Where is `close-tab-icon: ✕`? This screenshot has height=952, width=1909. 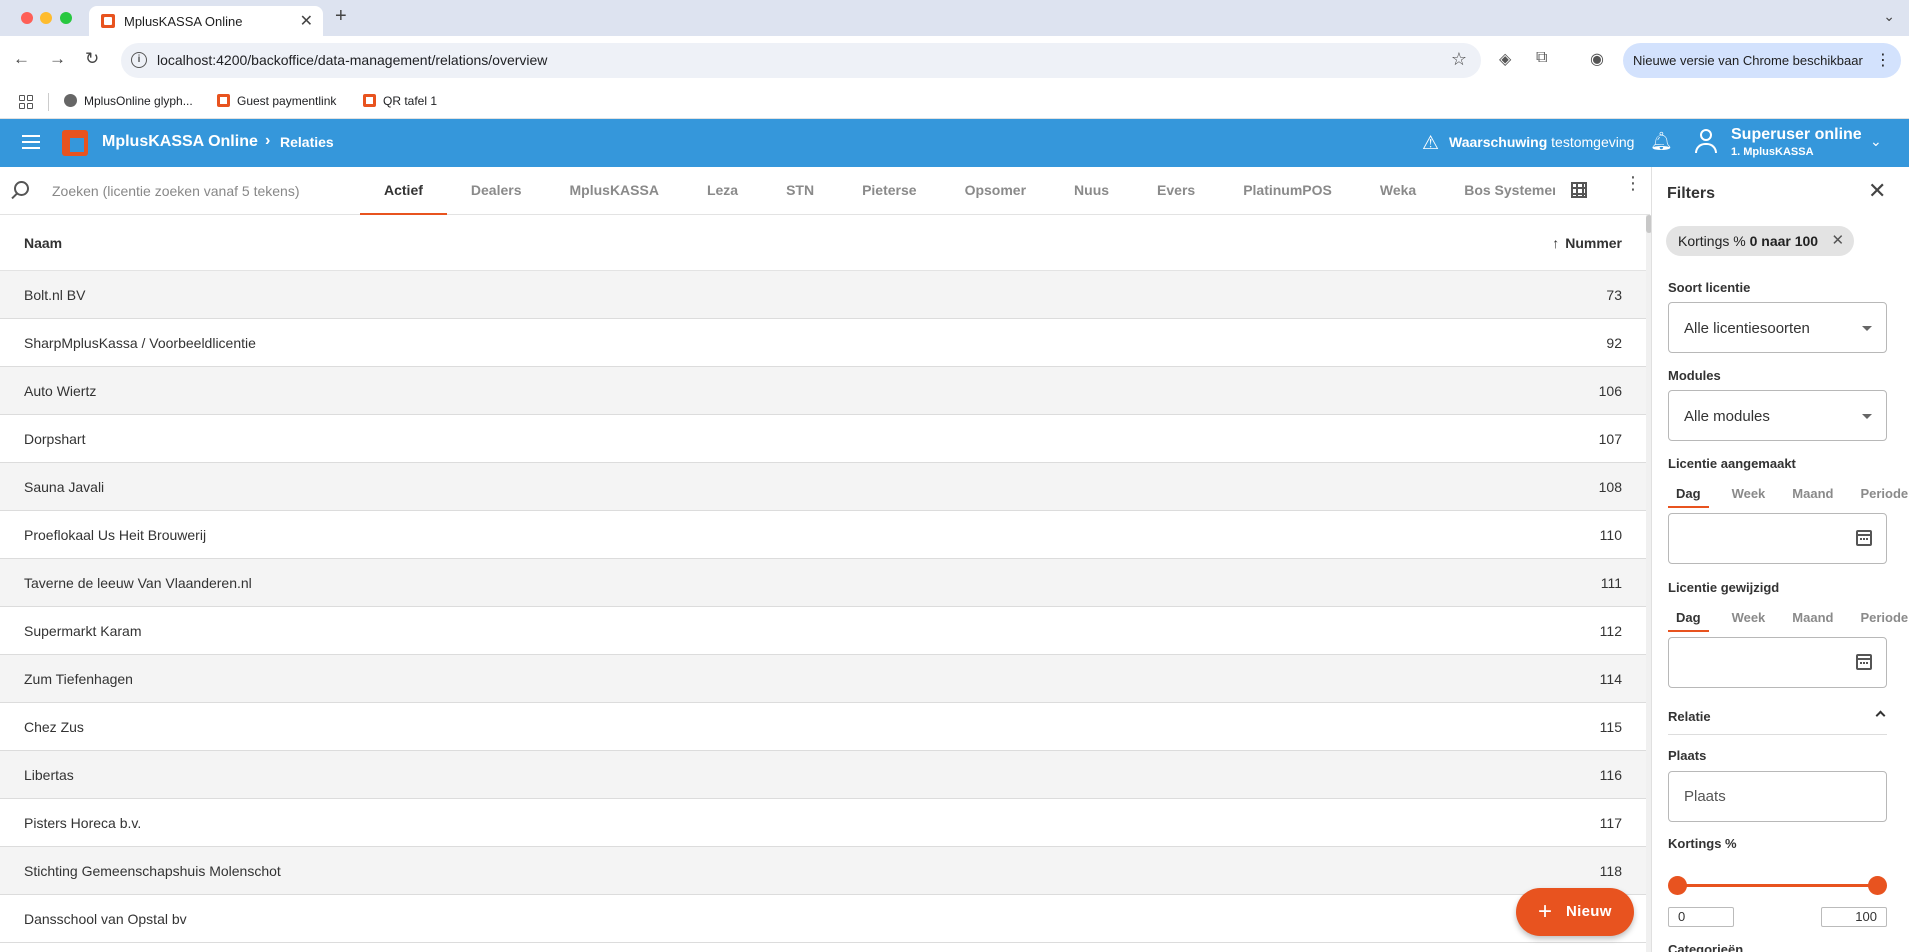
close-tab-icon: ✕ is located at coordinates (306, 21).